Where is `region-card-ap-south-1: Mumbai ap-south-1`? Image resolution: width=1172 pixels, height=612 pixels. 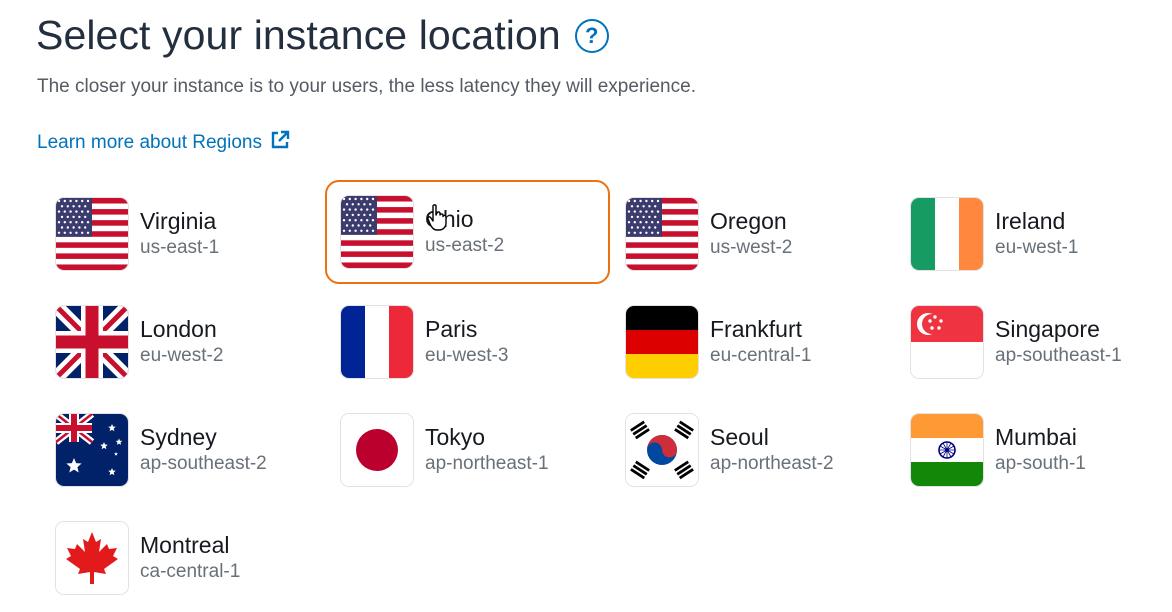 region-card-ap-south-1: Mumbai ap-south-1 is located at coordinates (1033, 450).